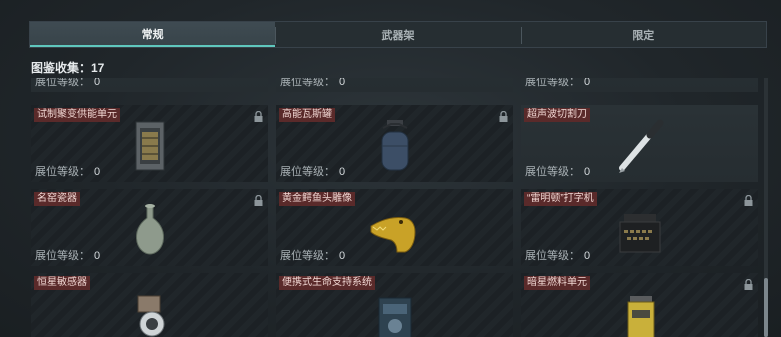 The image size is (781, 337). I want to click on item-name: 便携式生命支持系统, so click(327, 283).